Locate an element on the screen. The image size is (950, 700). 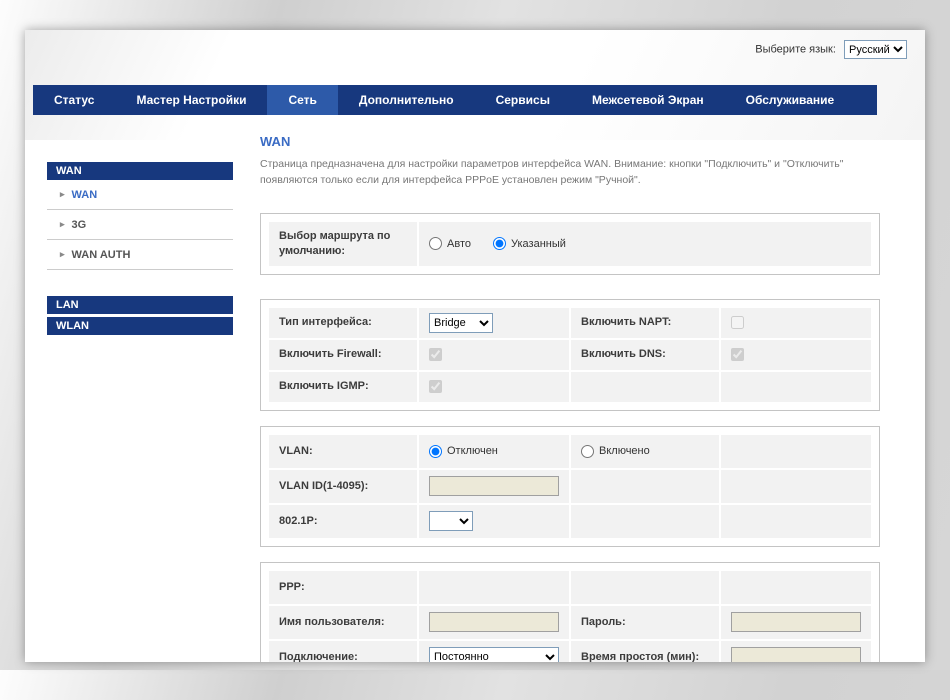
connection-select: Постоянно is located at coordinates (494, 654).